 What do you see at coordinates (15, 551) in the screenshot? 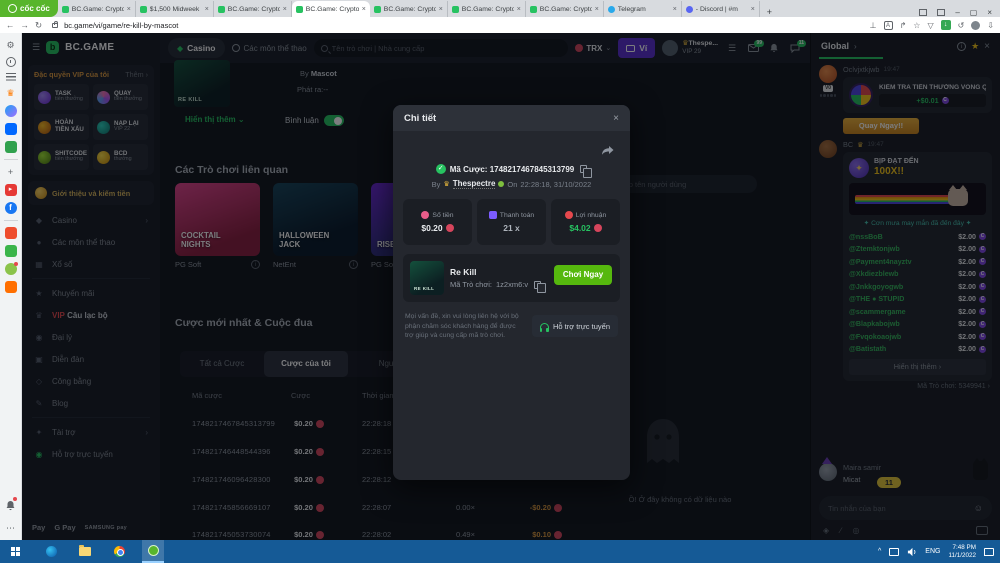
I see `start-button` at bounding box center [15, 551].